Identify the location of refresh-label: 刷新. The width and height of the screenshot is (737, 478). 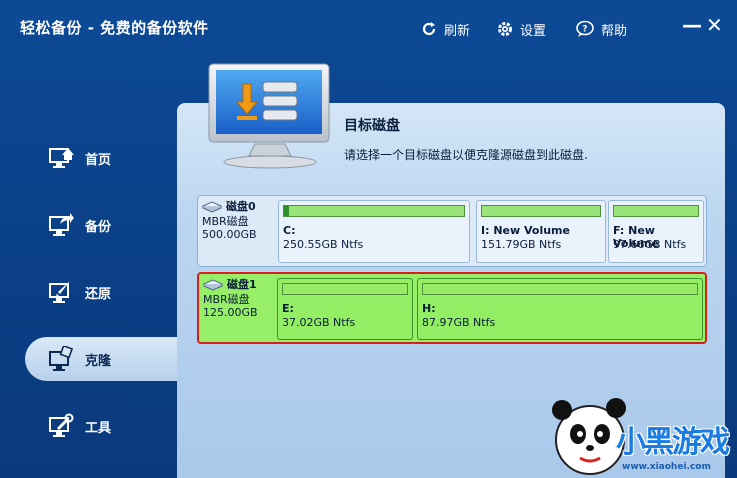
(457, 31).